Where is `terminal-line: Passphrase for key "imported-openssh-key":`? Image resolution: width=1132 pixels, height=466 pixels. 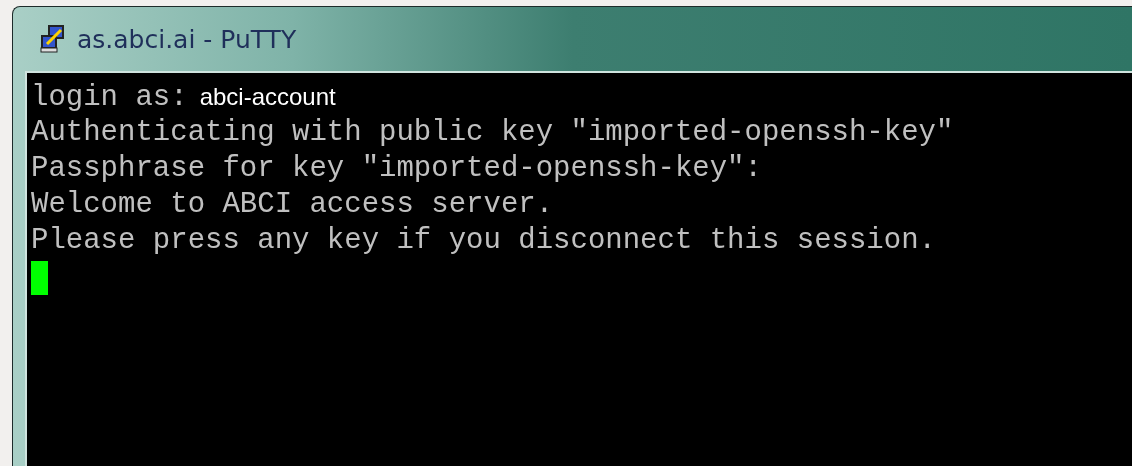 terminal-line: Passphrase for key "imported-openssh-key": is located at coordinates (396, 169).